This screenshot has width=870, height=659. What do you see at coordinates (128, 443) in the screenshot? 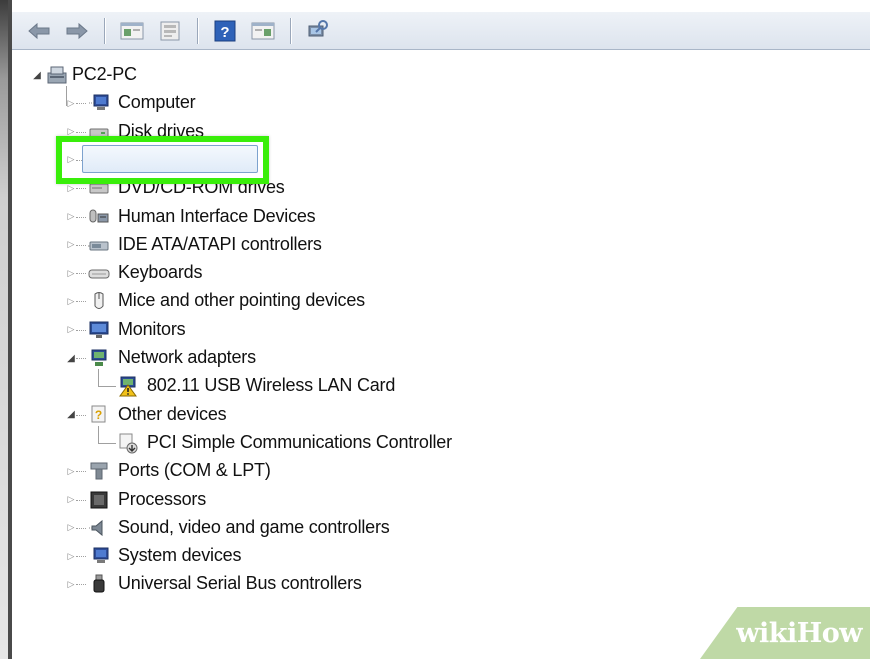
I see `unknown-device-warning-icon` at bounding box center [128, 443].